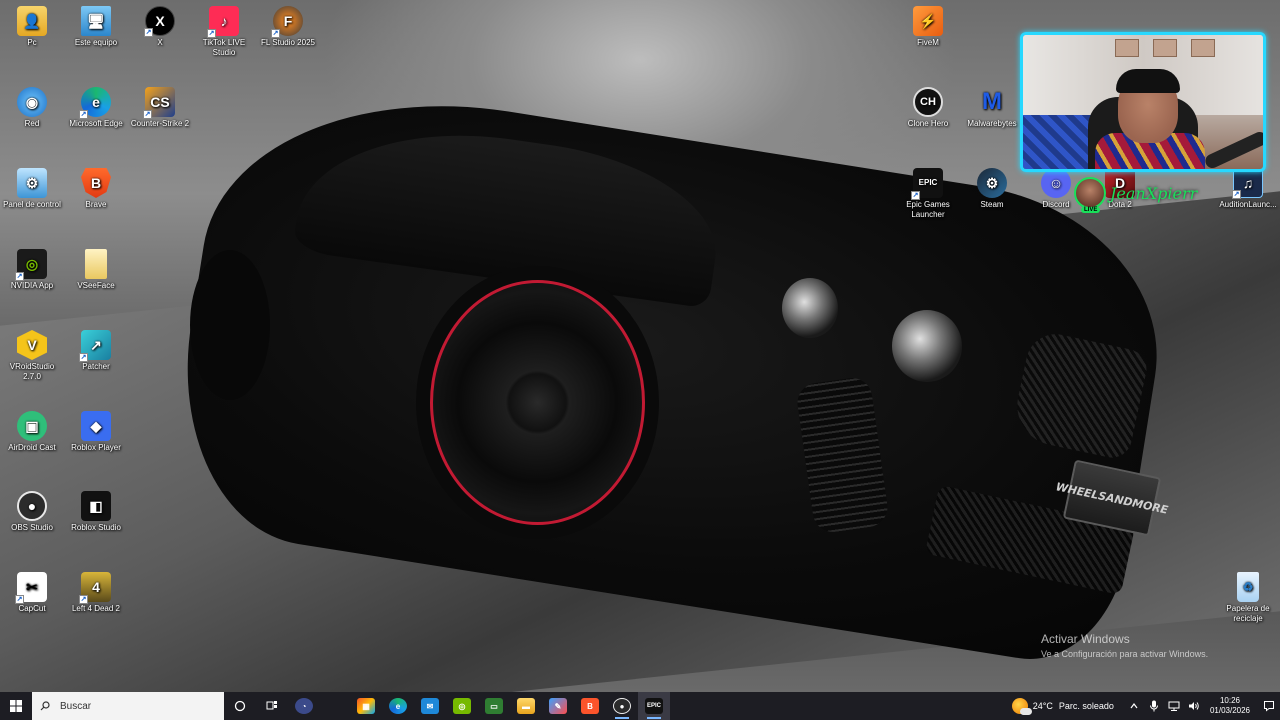  Describe the element at coordinates (526, 706) in the screenshot. I see `taskbar-file-explorer: ▬` at that location.